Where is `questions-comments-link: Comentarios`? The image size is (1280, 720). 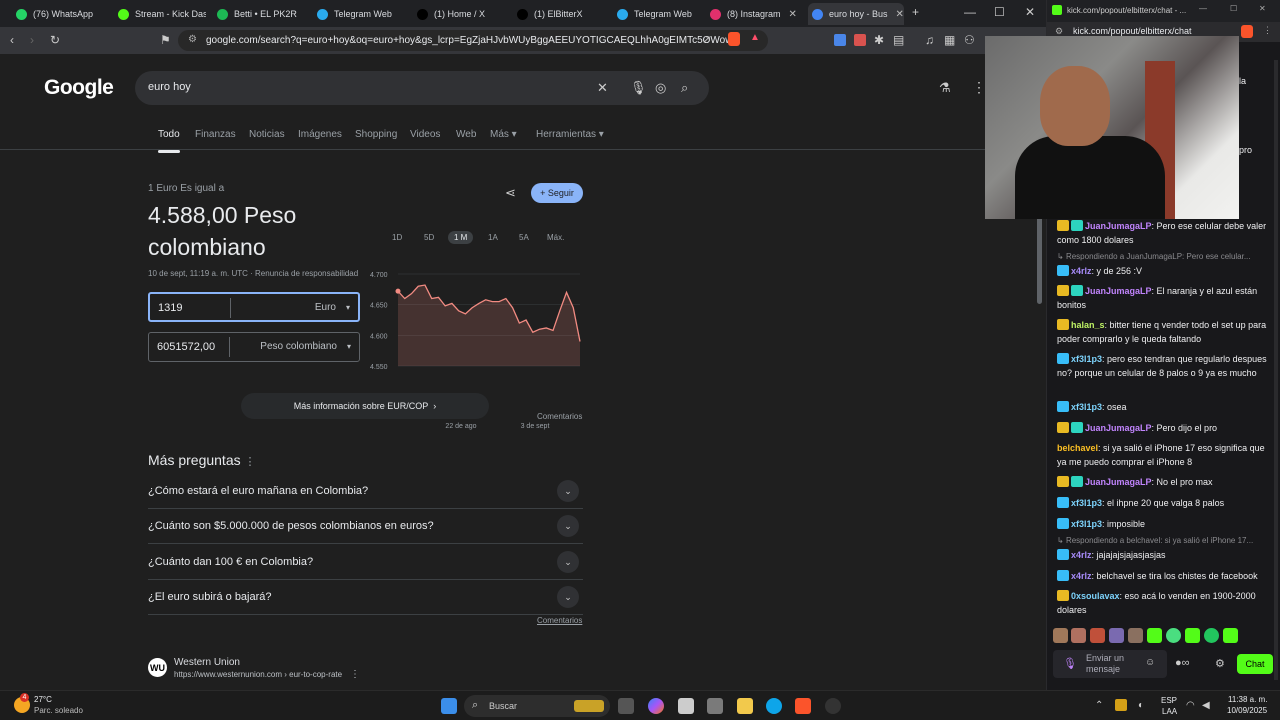
questions-comments-link: Comentarios is located at coordinates (559, 620).